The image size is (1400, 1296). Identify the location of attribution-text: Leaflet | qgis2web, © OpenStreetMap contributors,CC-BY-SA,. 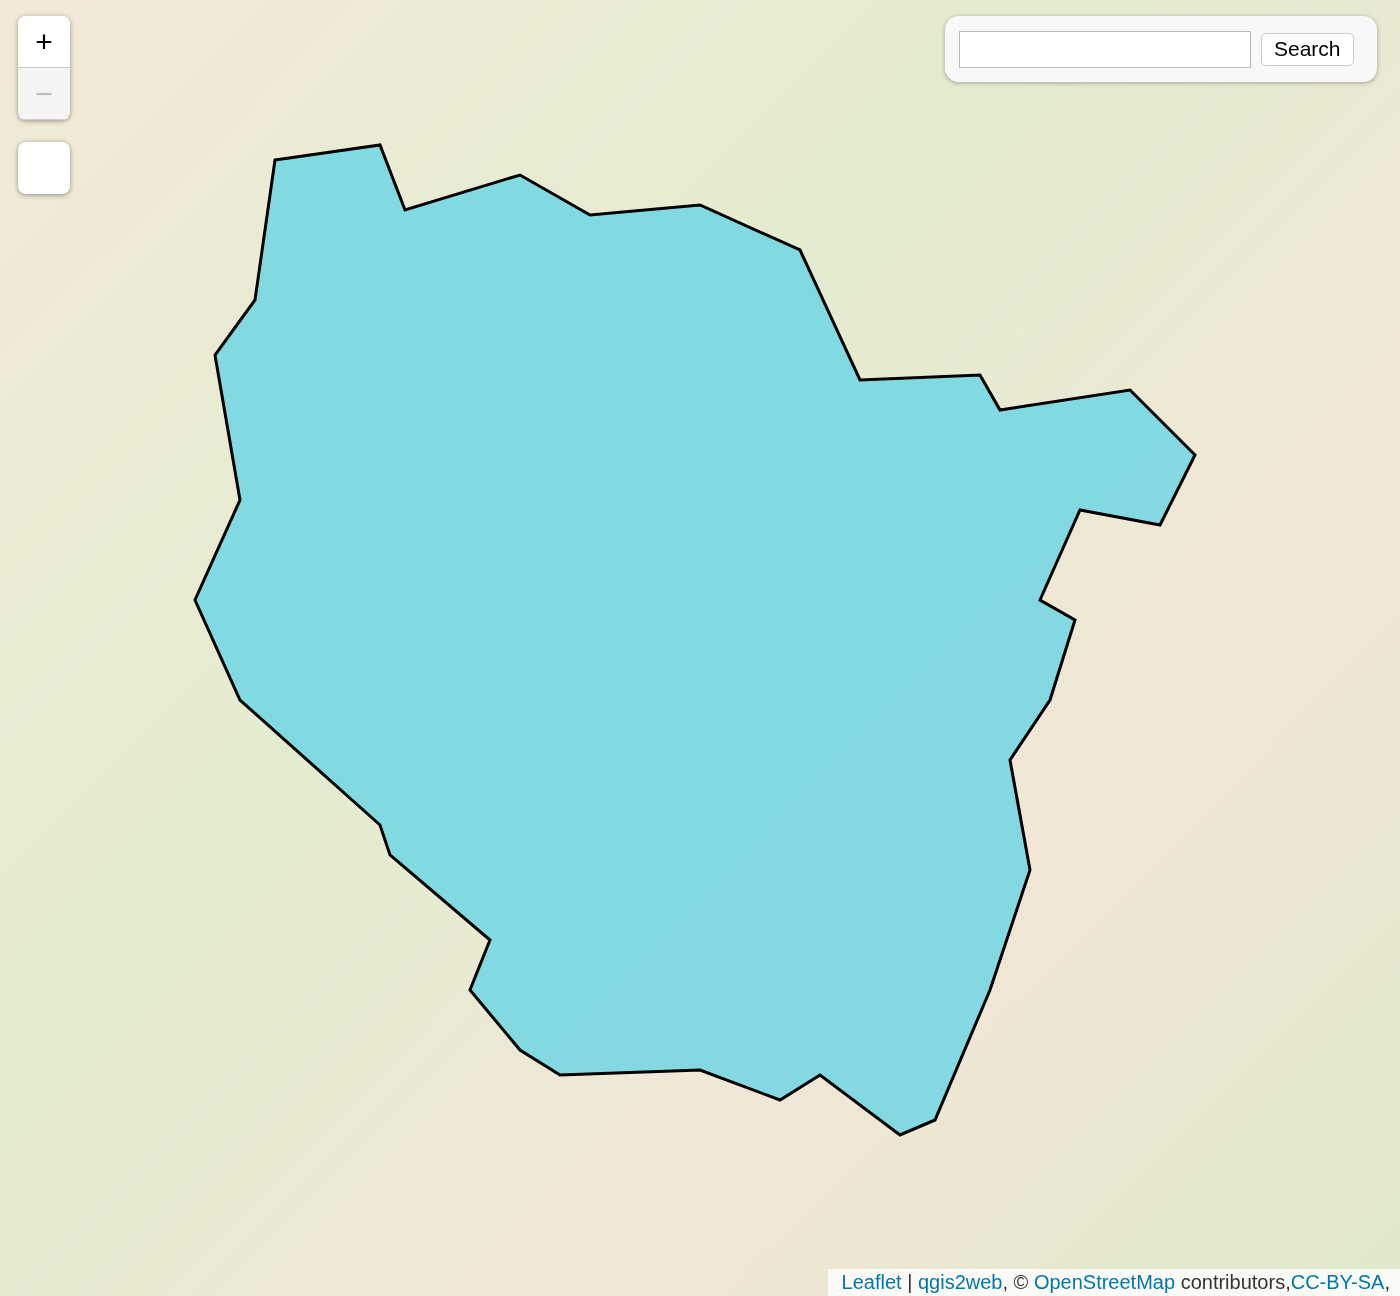
(1113, 1282).